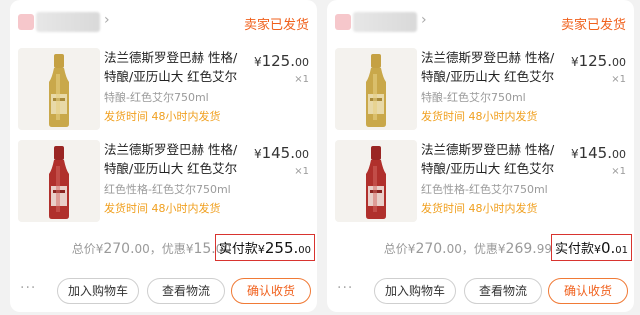 Image resolution: width=640 pixels, height=315 pixels. I want to click on paid-integer: 0., so click(608, 248).